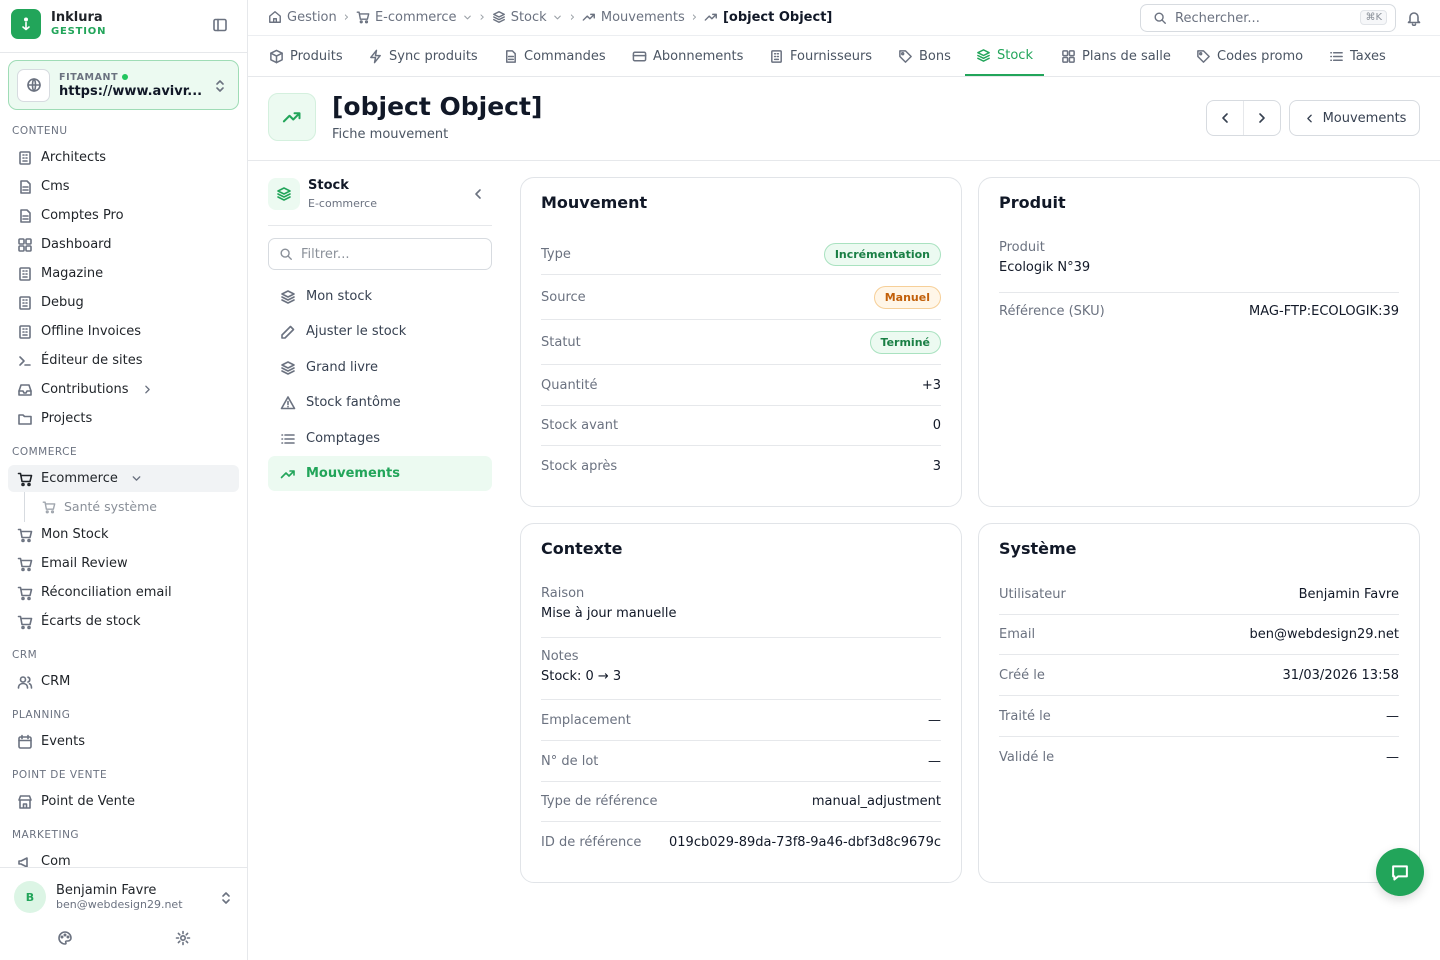 This screenshot has height=960, width=1440. I want to click on field-label: ID de référence, so click(591, 842).